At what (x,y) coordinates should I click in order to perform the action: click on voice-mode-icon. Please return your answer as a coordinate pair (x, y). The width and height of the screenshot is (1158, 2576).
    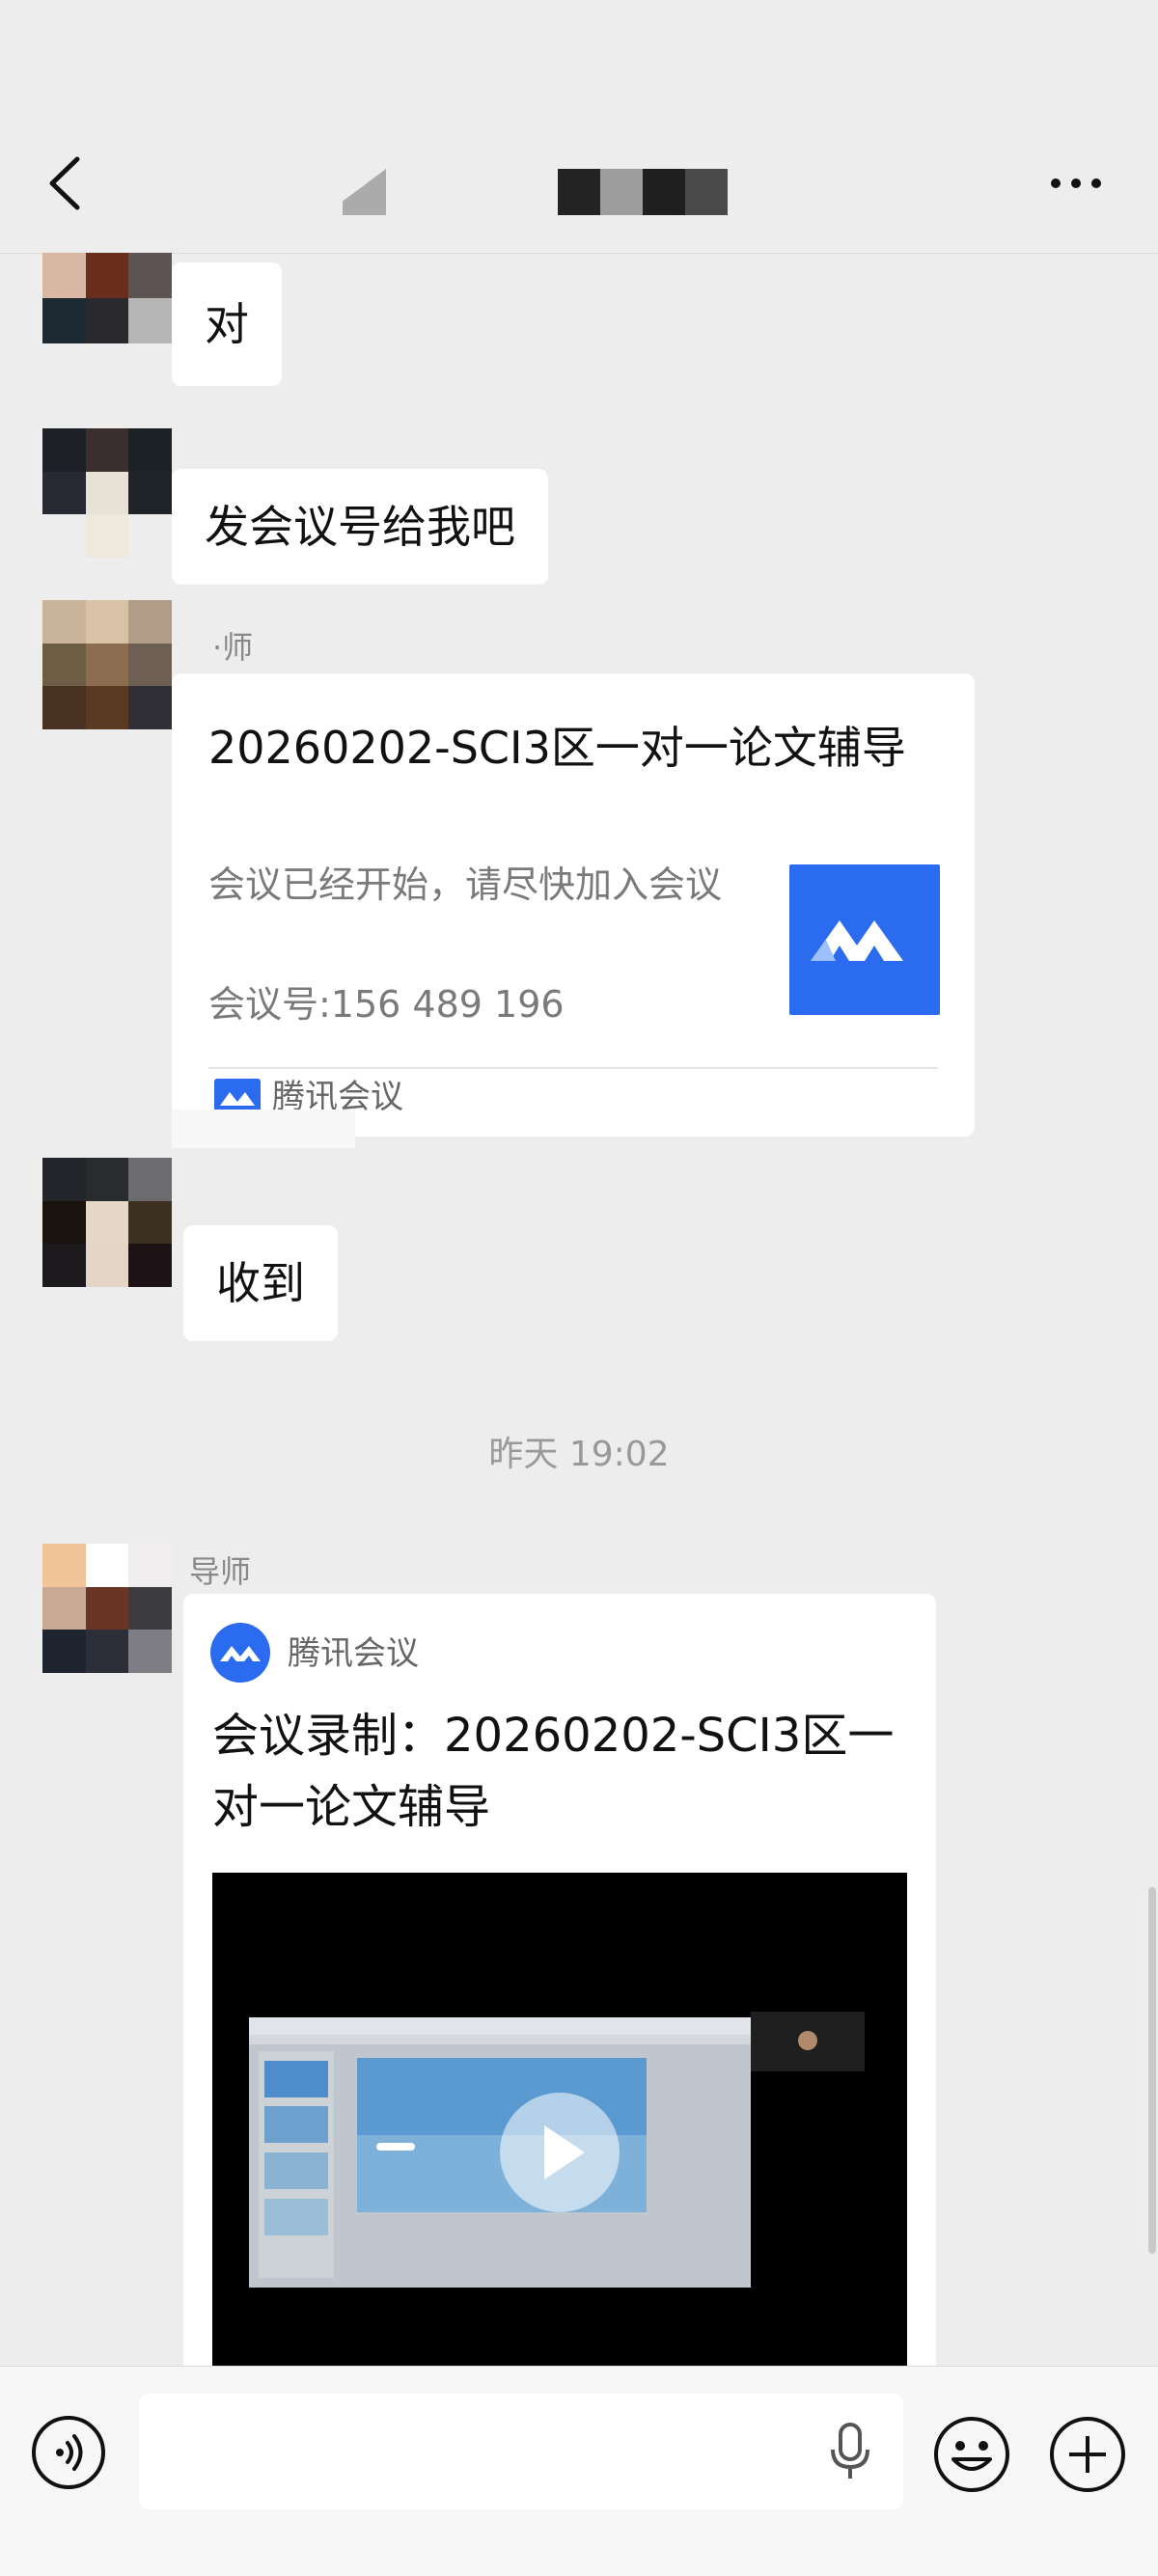
    Looking at the image, I should click on (68, 2453).